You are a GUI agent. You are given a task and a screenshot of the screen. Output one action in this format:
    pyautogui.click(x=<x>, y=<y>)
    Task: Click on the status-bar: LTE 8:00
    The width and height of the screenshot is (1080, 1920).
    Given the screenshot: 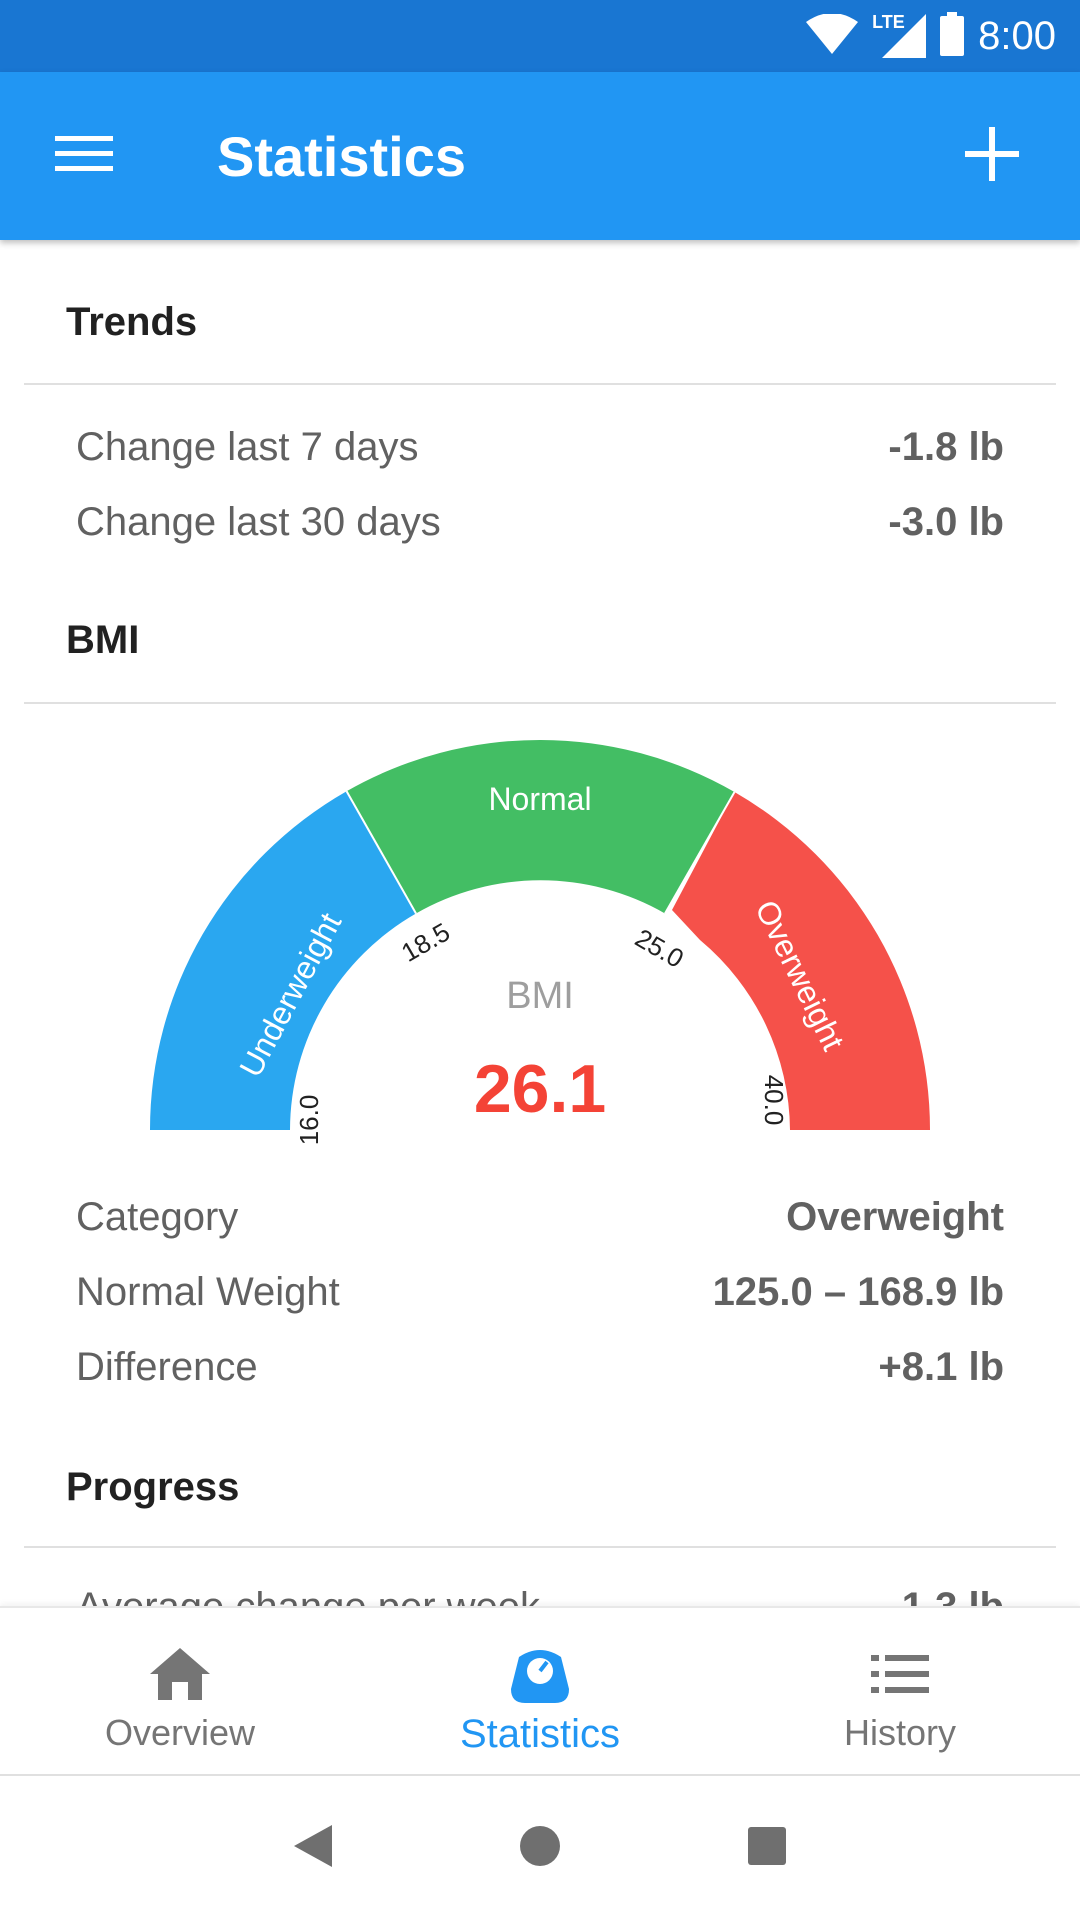 What is the action you would take?
    pyautogui.click(x=540, y=36)
    